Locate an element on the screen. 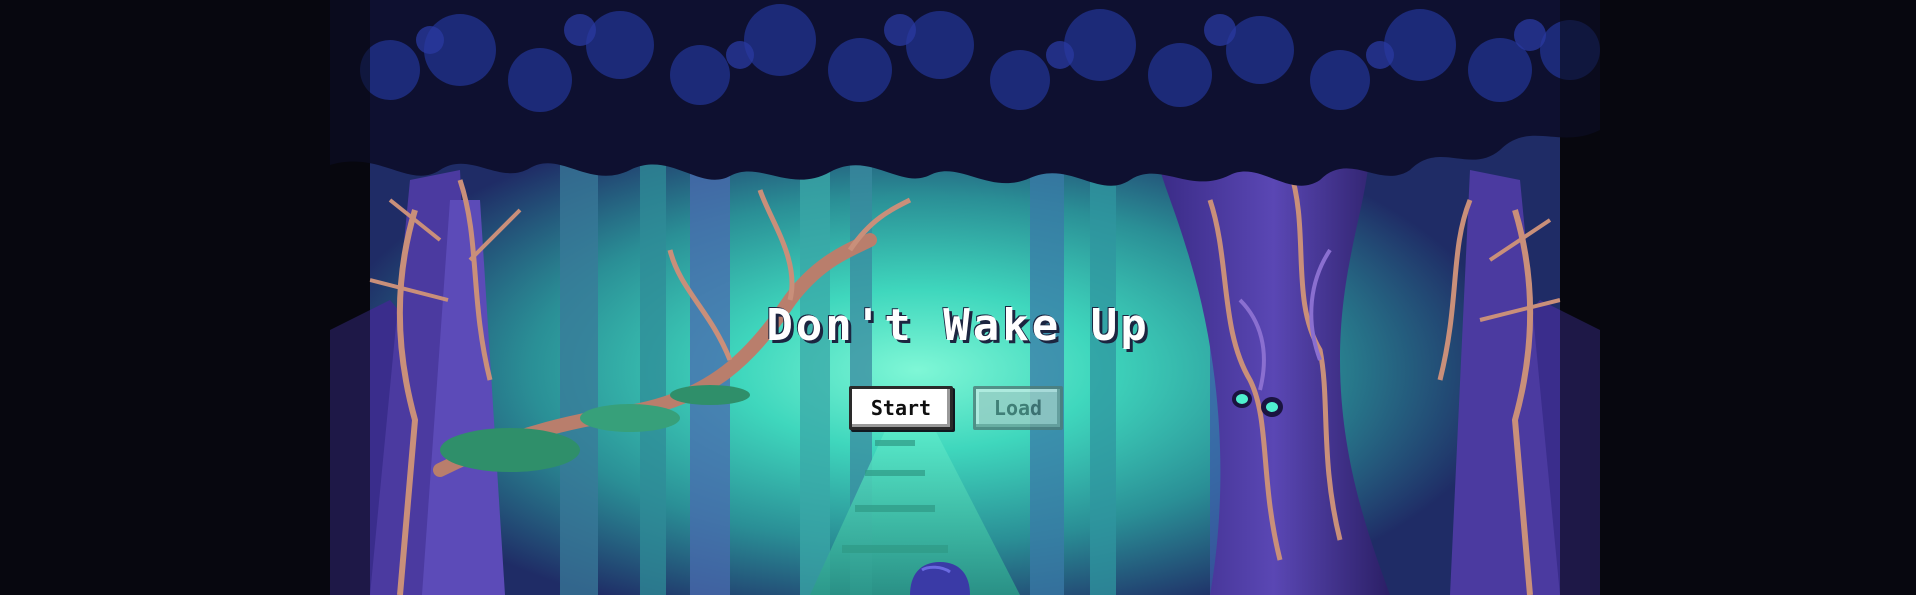  load-button: Load is located at coordinates (1018, 408).